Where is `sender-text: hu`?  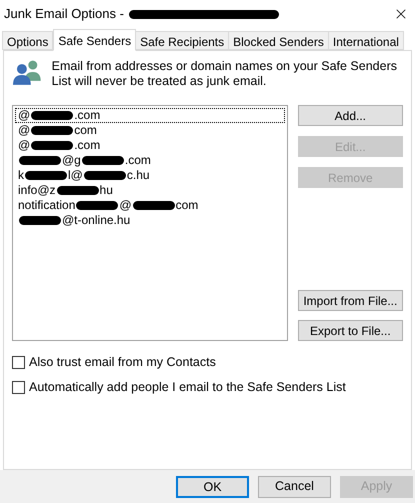
sender-text: hu is located at coordinates (106, 190).